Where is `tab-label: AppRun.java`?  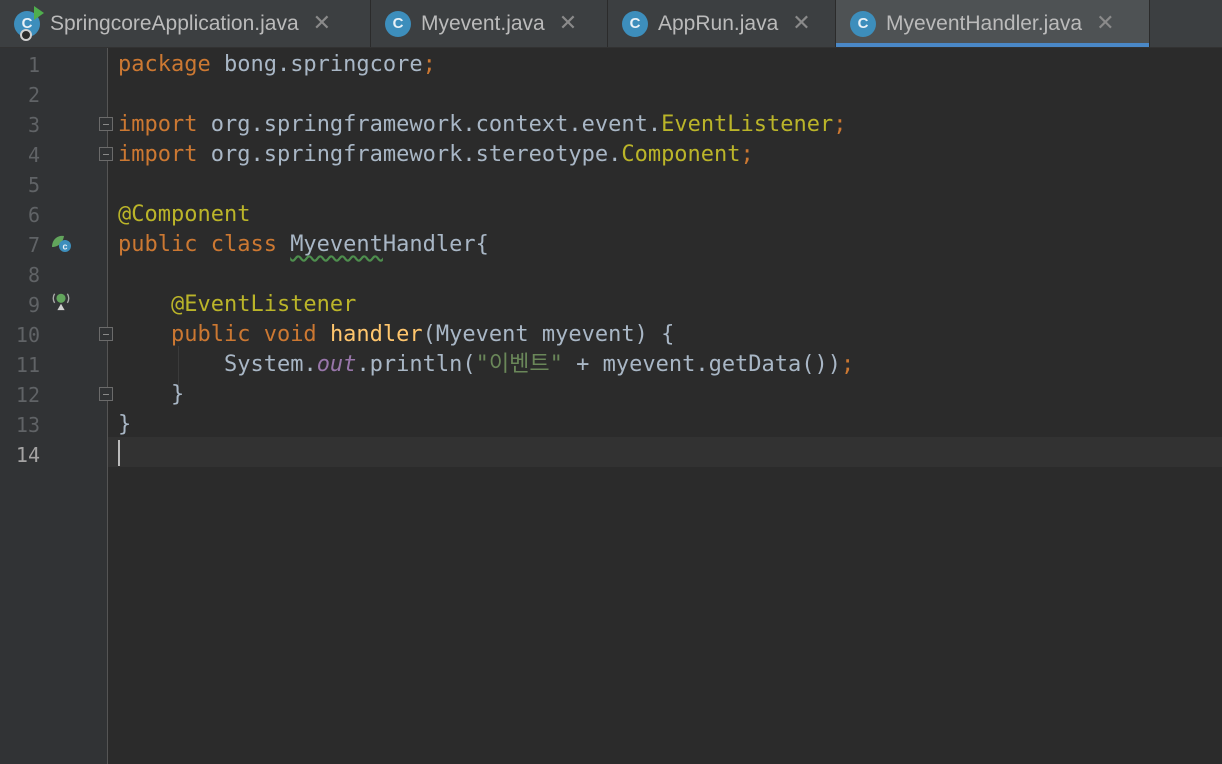 tab-label: AppRun.java is located at coordinates (718, 23).